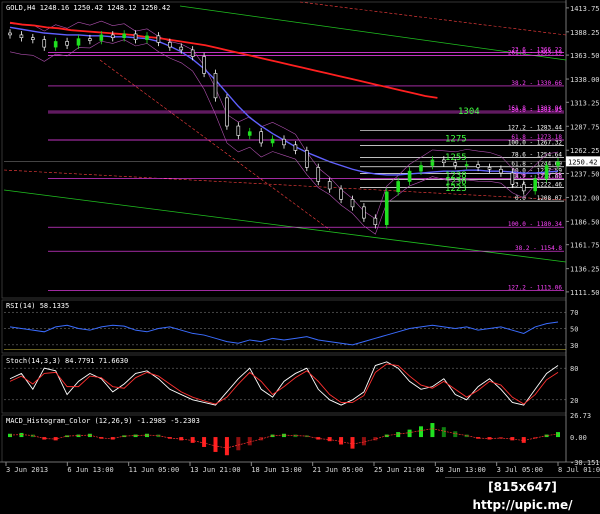 The image size is (600, 514). Describe the element at coordinates (520, 470) in the screenshot. I see `time-tick-label: 3 Jul 05:00` at that location.